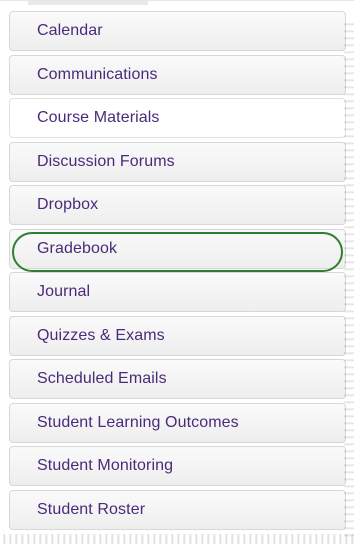  Describe the element at coordinates (177, 379) in the screenshot. I see `menu-item-scheduled-emails: Scheduled Emails` at that location.